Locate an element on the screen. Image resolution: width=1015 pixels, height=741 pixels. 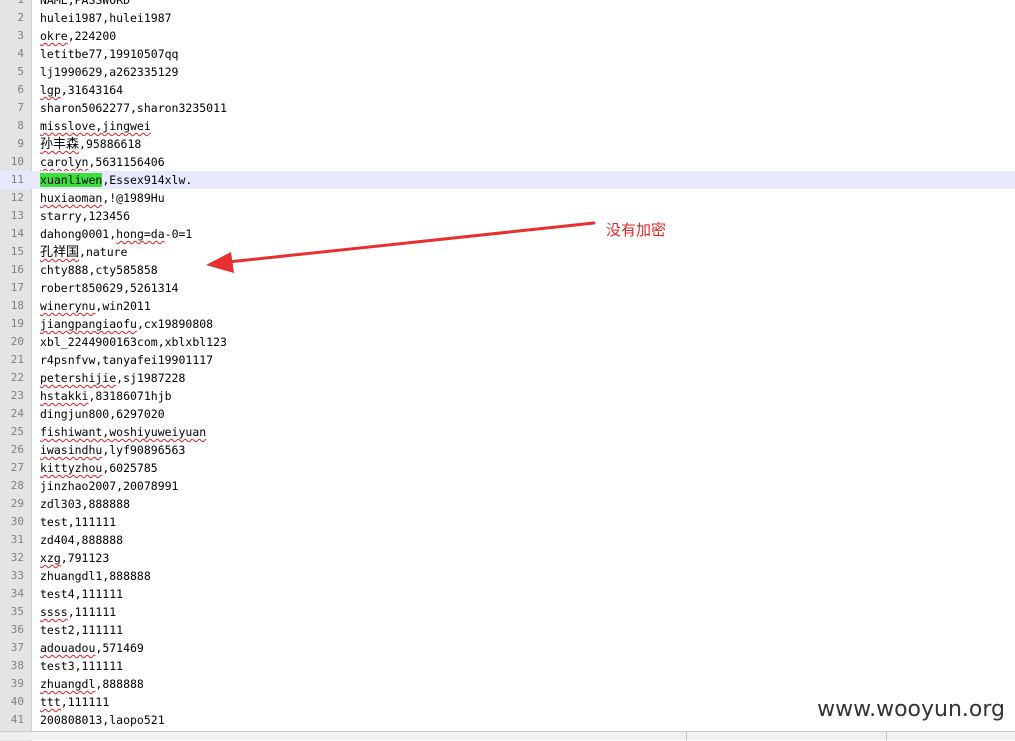
editor-line: 34 test4,111111 is located at coordinates (507, 594).